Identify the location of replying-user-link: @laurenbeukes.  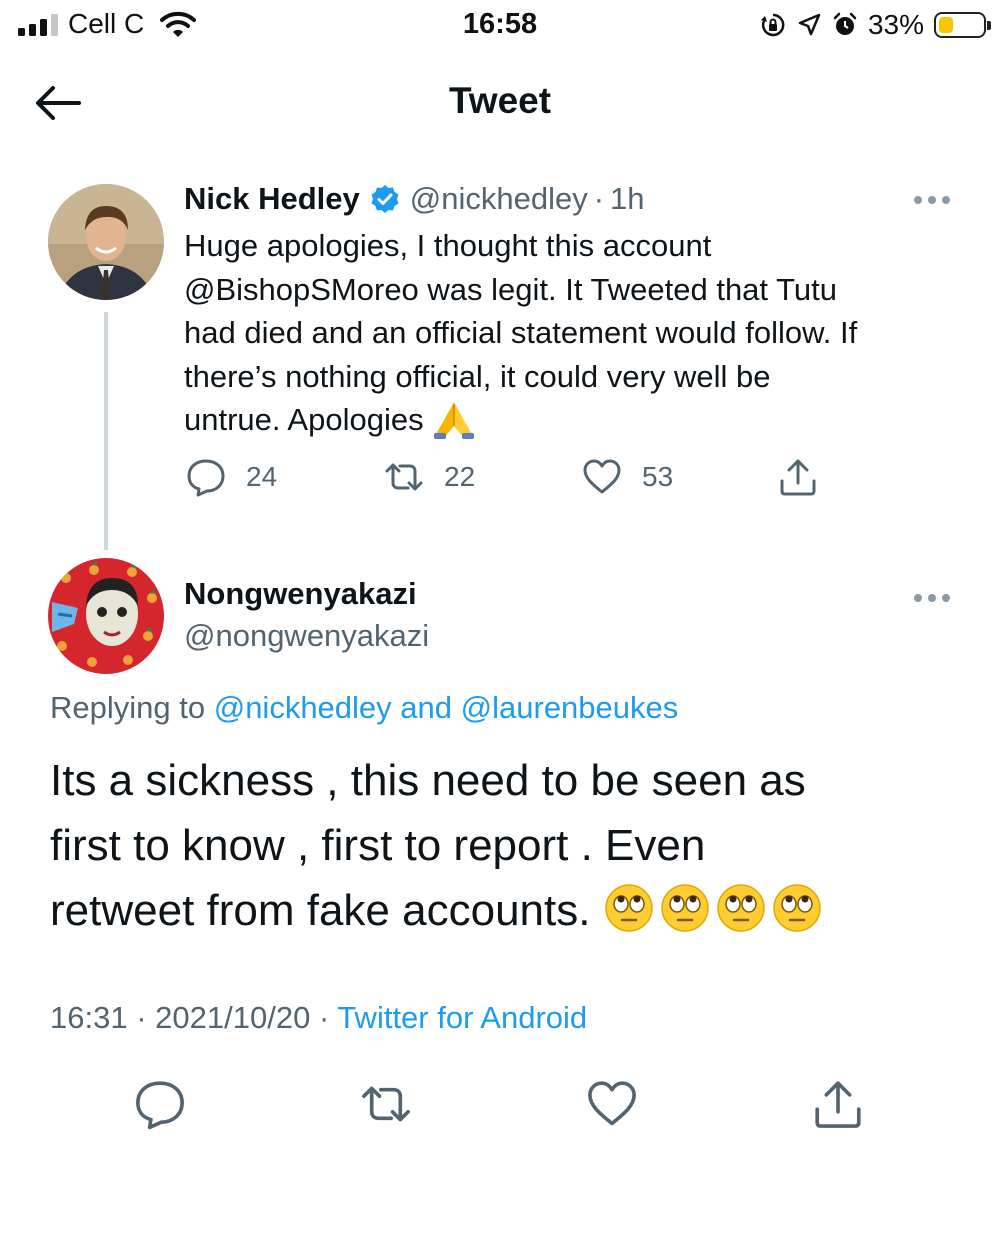
(570, 707).